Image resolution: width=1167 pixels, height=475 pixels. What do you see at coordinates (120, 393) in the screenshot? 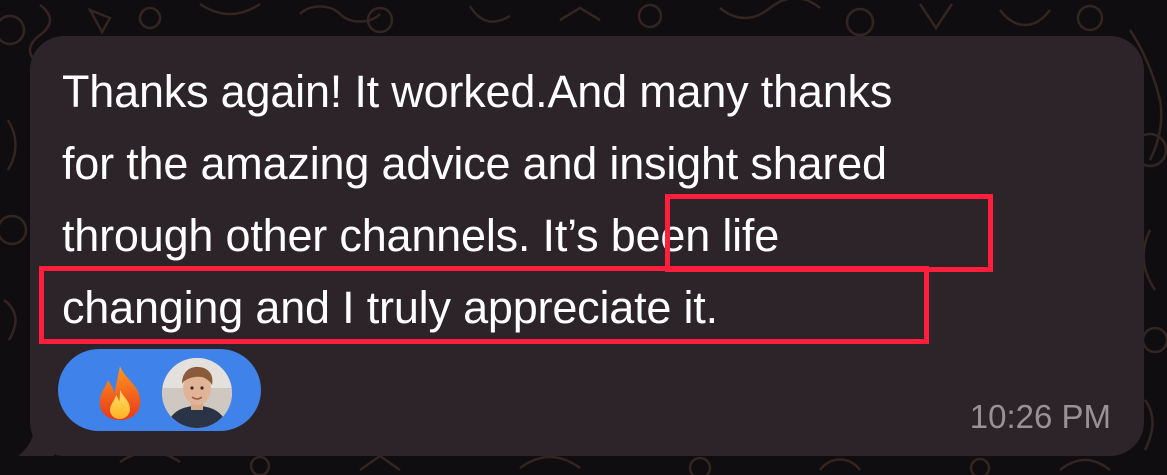
I see `fire-icon` at bounding box center [120, 393].